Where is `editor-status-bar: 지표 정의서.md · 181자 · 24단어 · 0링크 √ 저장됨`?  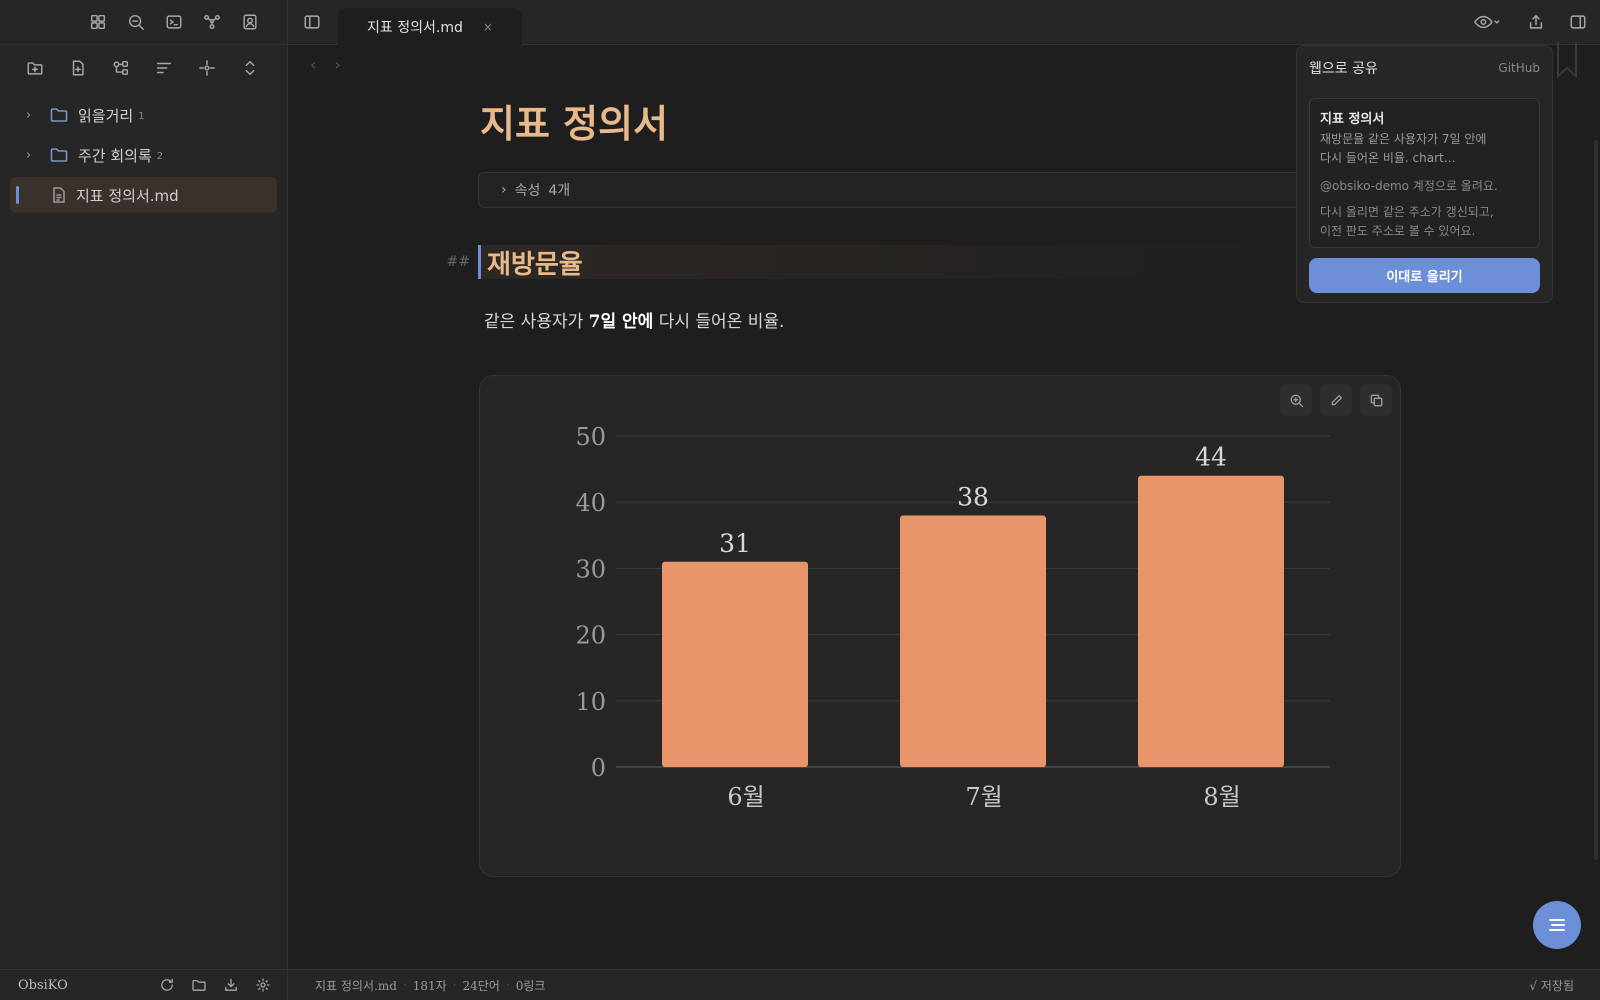 editor-status-bar: 지표 정의서.md · 181자 · 24단어 · 0링크 √ 저장됨 is located at coordinates (944, 984).